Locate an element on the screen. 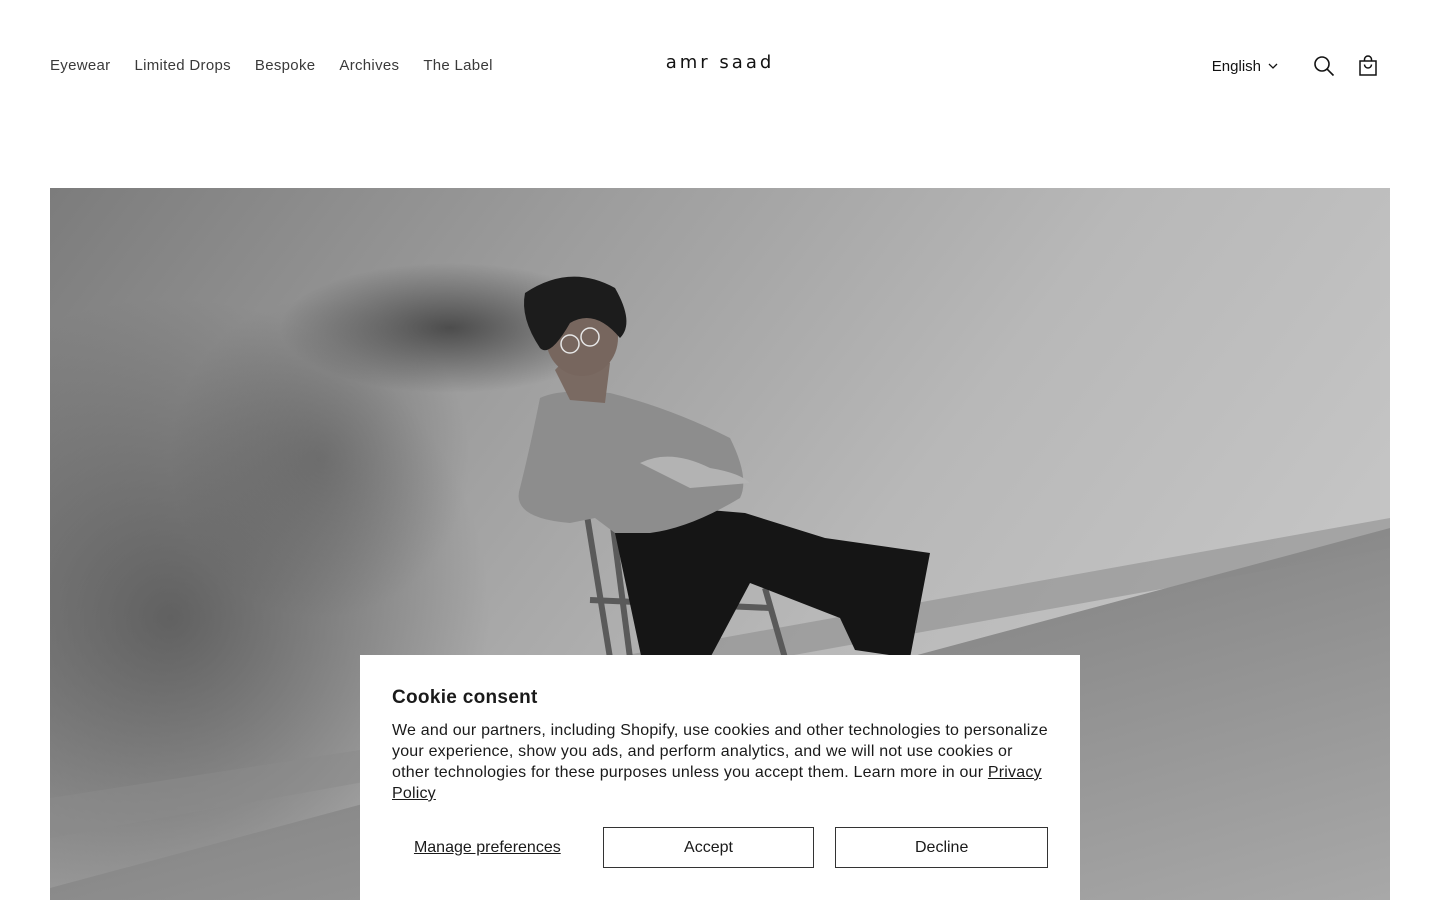 The height and width of the screenshot is (900, 1440). chevron-down-icon is located at coordinates (1273, 66).